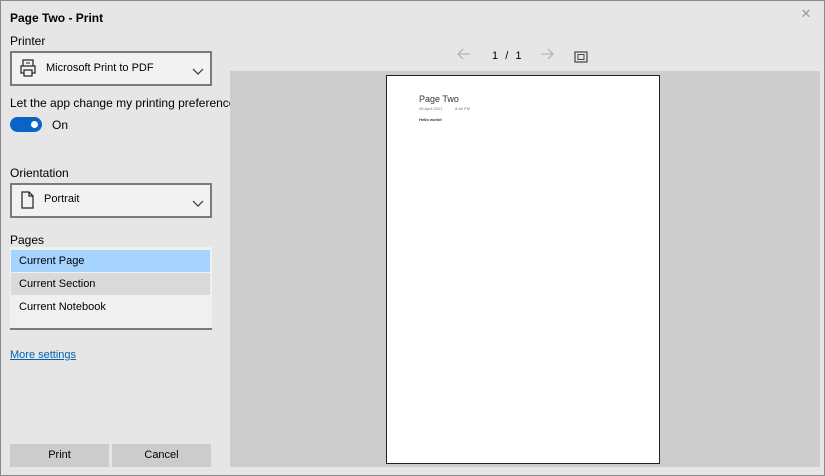 This screenshot has width=825, height=476. I want to click on more-settings-link: More settings, so click(43, 355).